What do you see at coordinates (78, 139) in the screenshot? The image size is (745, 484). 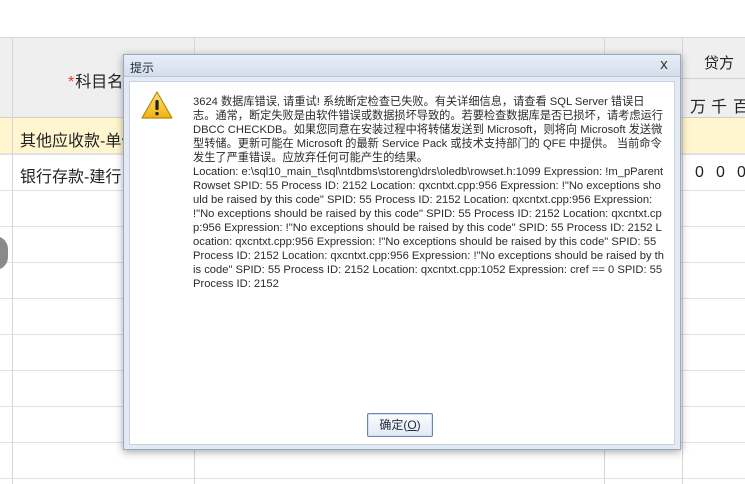 I see `table-row-subject: 其他应收款-单位` at bounding box center [78, 139].